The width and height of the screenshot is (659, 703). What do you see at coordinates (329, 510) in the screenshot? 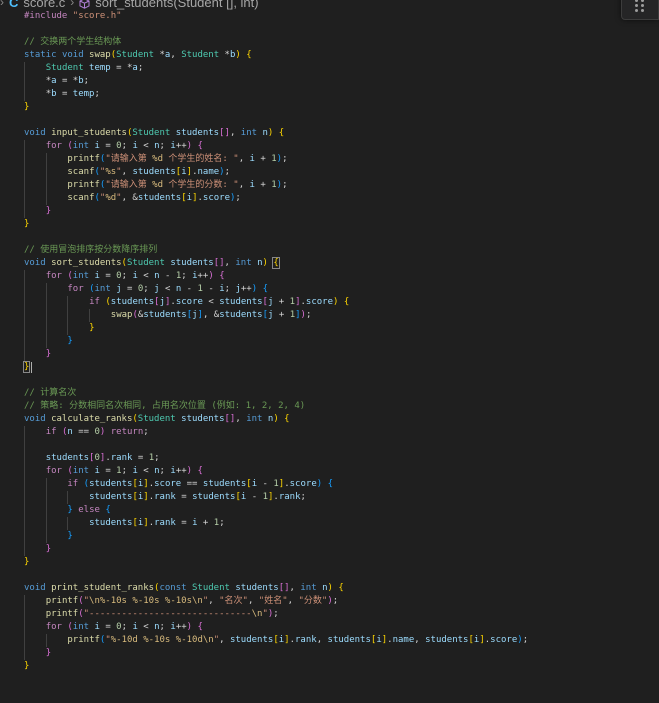
I see `code-line: } else {` at bounding box center [329, 510].